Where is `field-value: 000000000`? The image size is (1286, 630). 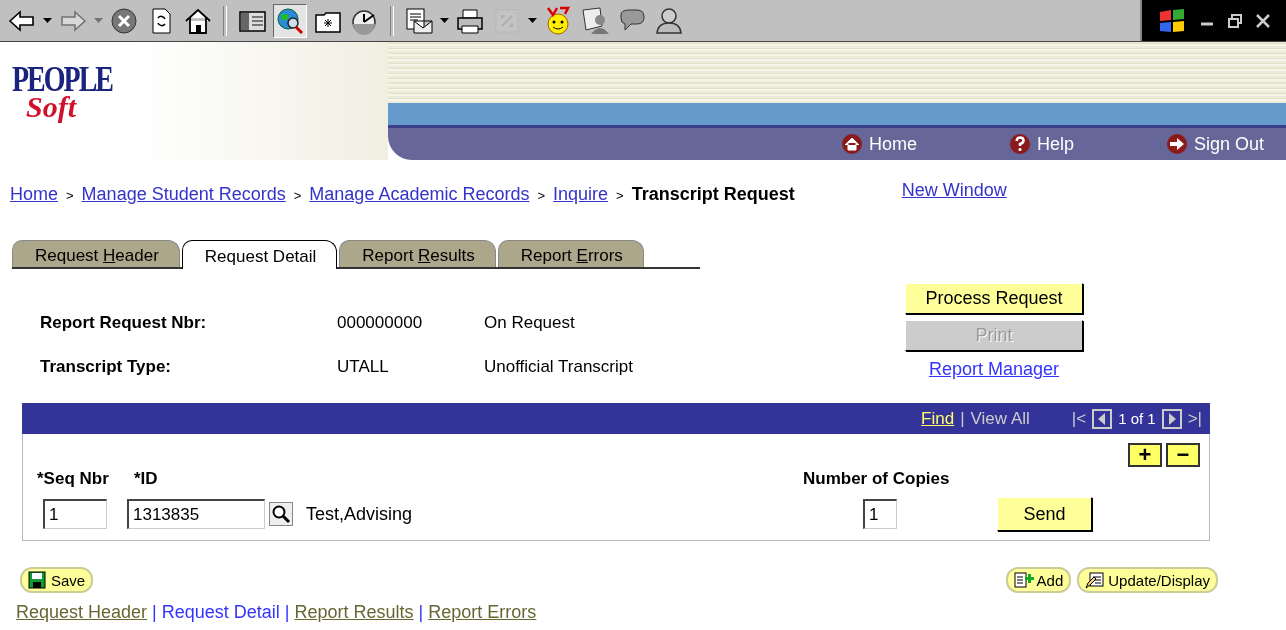
field-value: 000000000 is located at coordinates (380, 323).